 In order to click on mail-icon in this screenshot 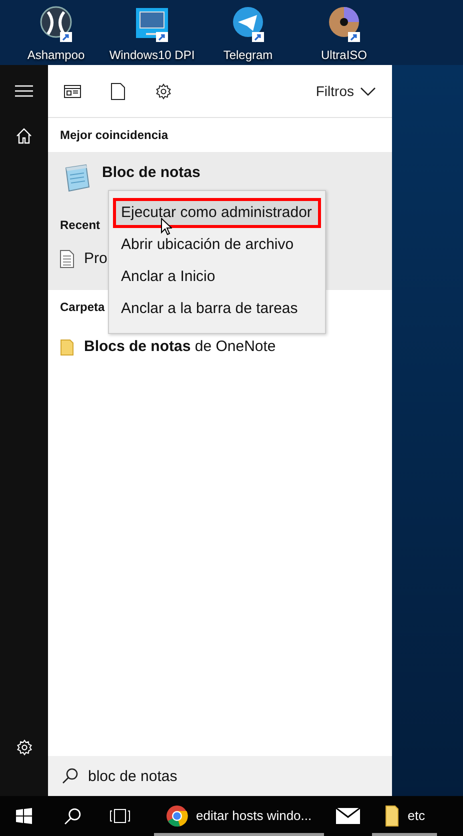, I will do `click(348, 816)`.